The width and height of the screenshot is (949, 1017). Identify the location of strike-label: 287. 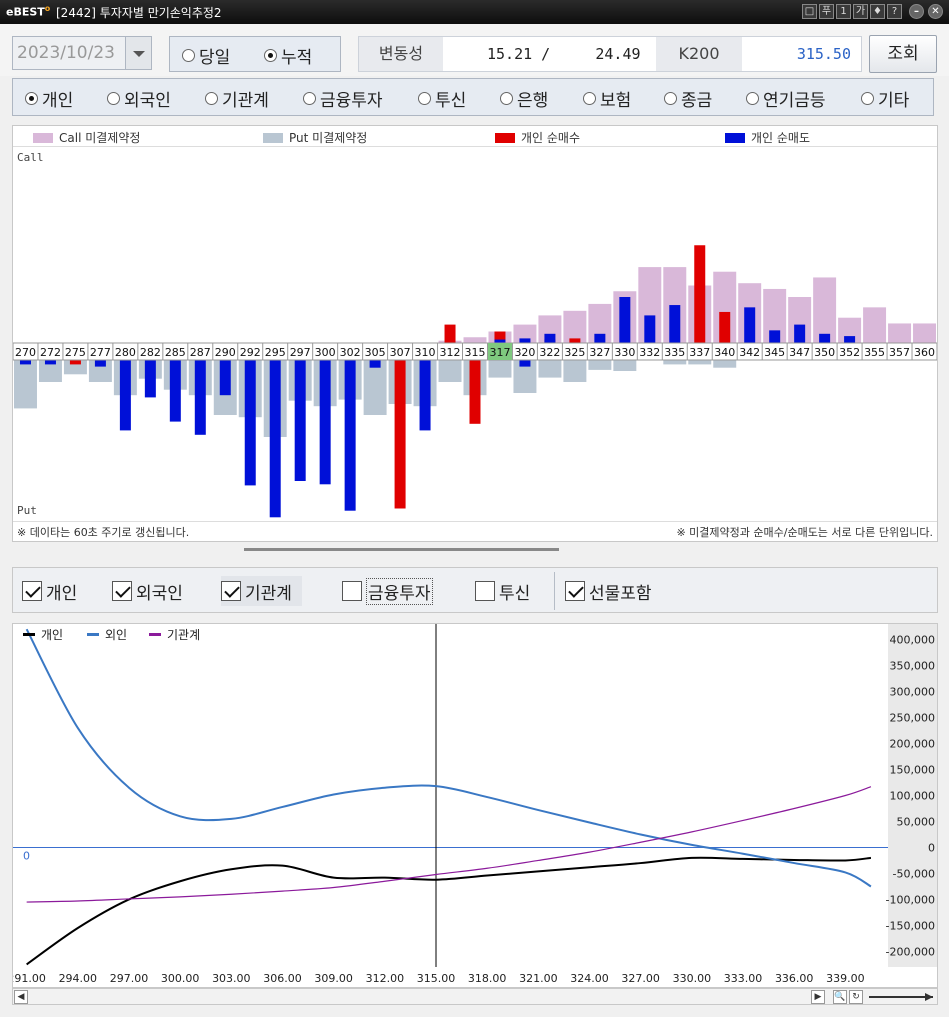
(200, 352).